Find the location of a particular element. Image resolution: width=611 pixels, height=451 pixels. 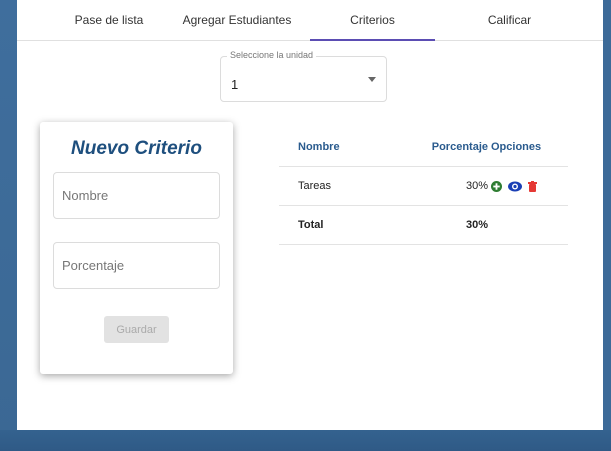

table-row: Tareas 30% is located at coordinates (423, 186).